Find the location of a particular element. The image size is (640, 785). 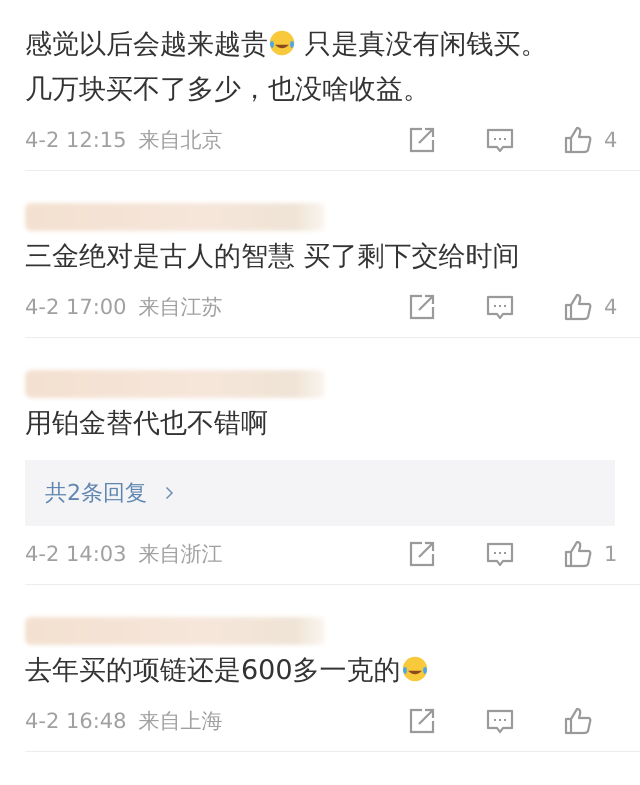

comment-location: 来自上海 is located at coordinates (180, 721).